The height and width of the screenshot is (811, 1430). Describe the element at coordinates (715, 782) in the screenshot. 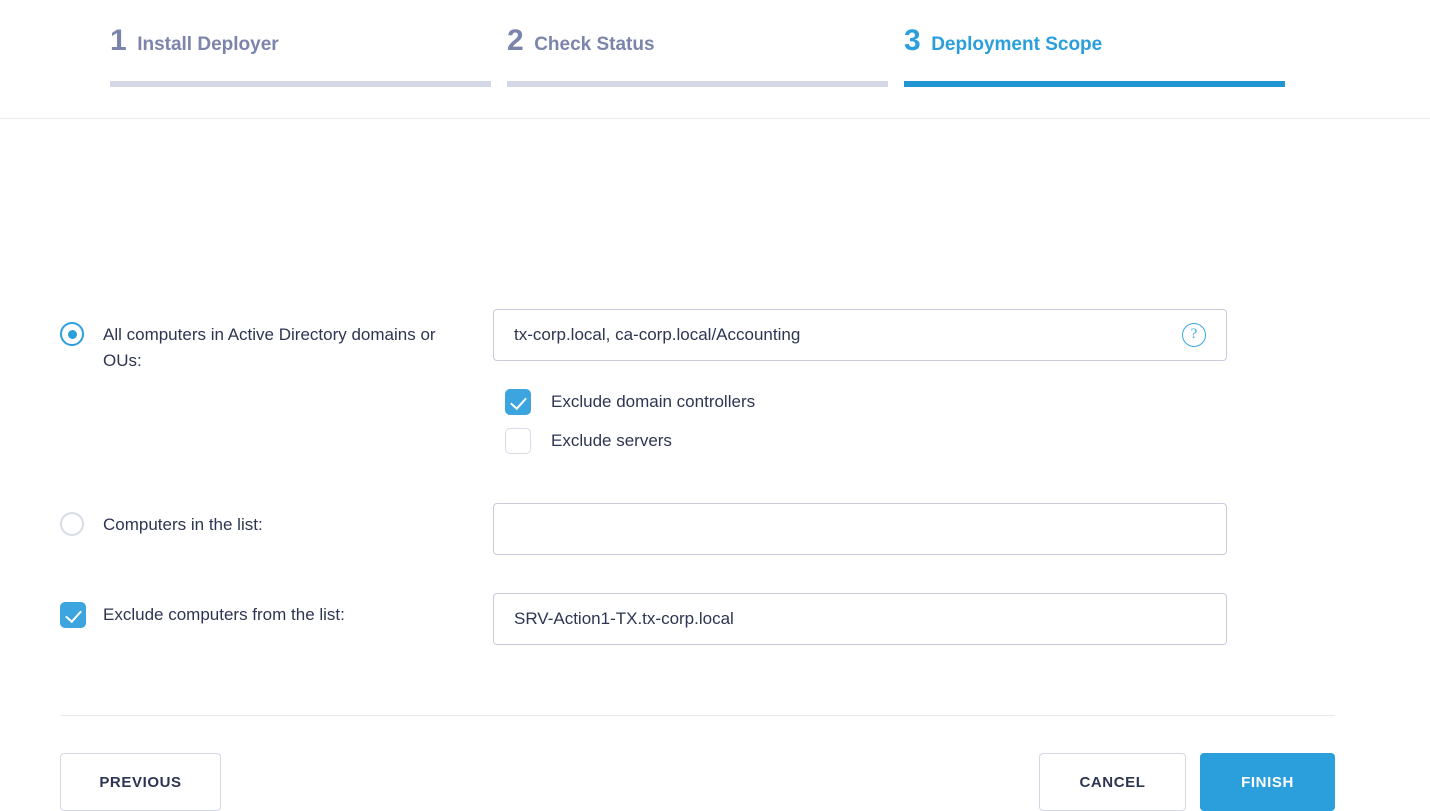

I see `wizard-footer: PREVIOUS CANCEL FINISH` at that location.